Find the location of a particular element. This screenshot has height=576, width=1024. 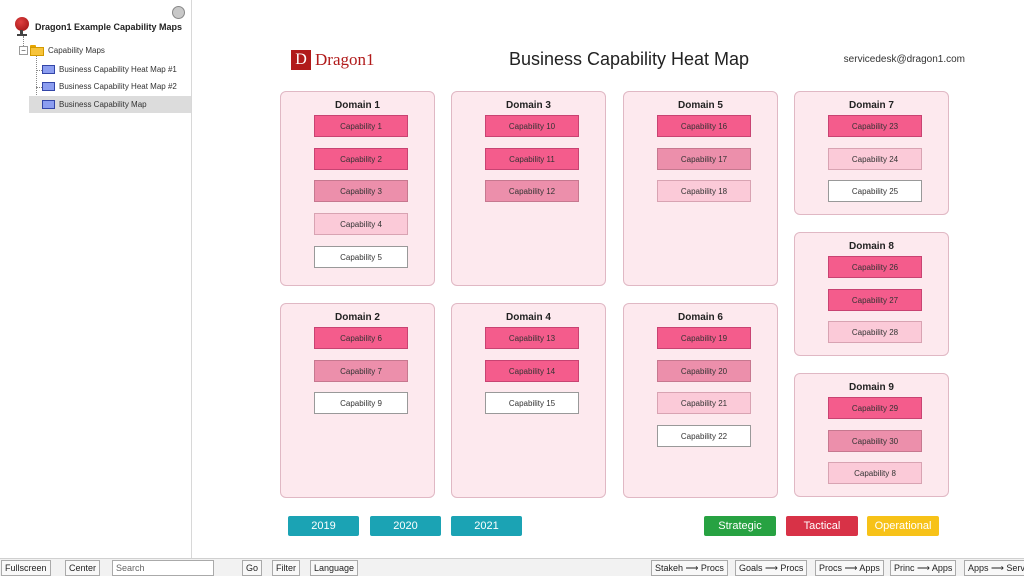

capability-box: Capability 8 is located at coordinates (875, 473).